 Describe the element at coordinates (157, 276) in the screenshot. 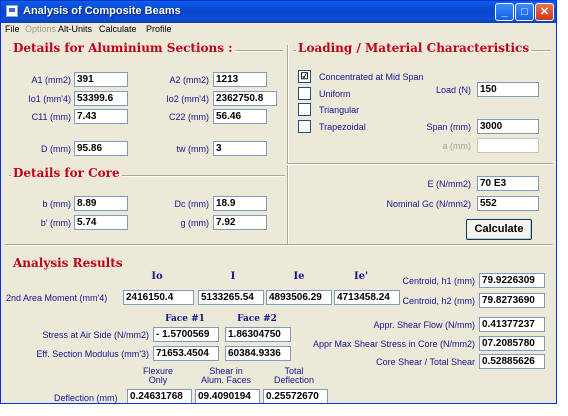

I see `col-head-io: Io` at that location.